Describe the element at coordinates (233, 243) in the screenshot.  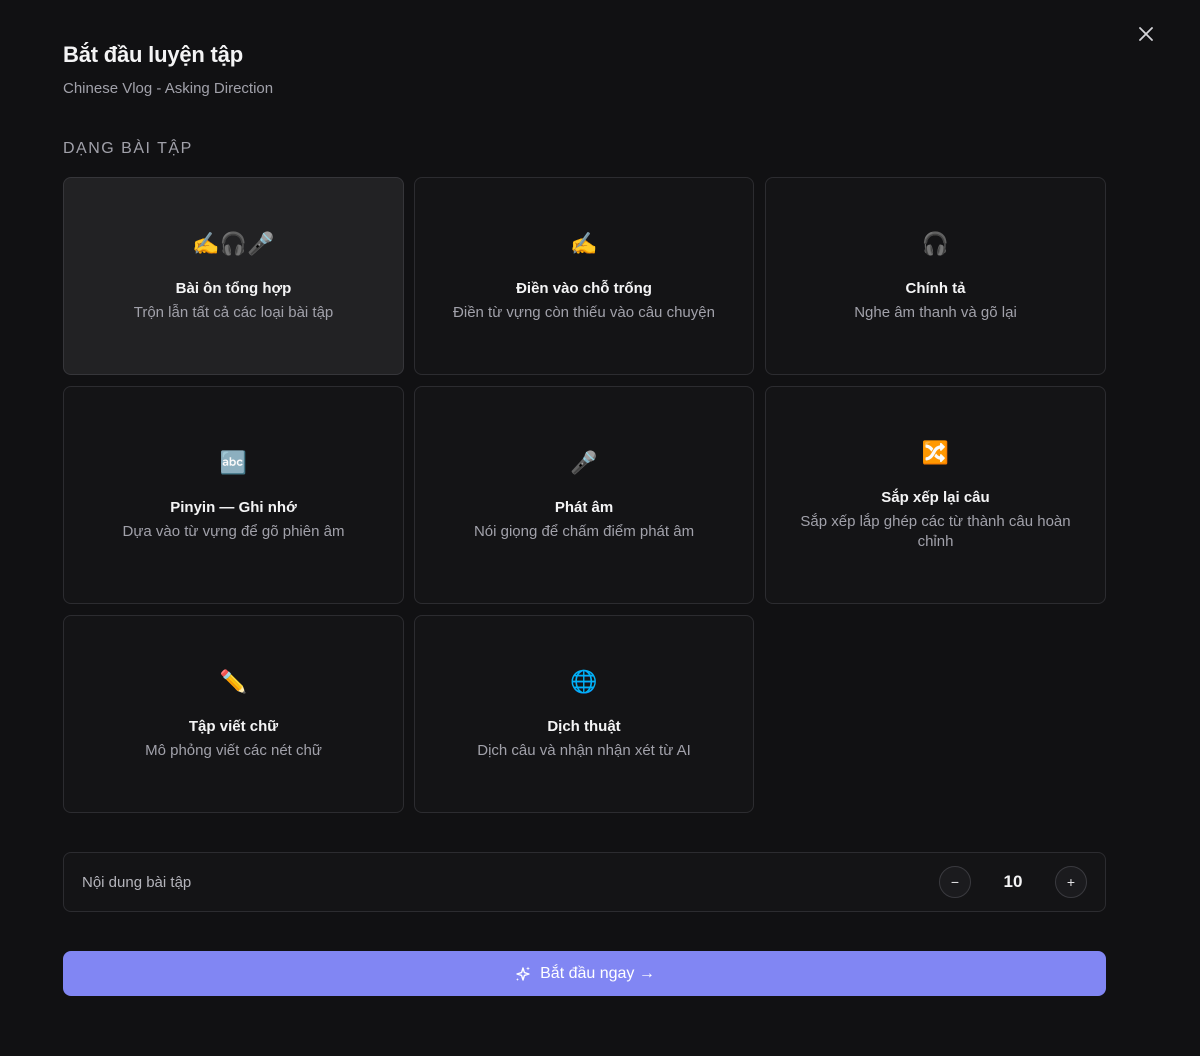
I see `mixed-review-icon: ✍️🎧🎤` at that location.